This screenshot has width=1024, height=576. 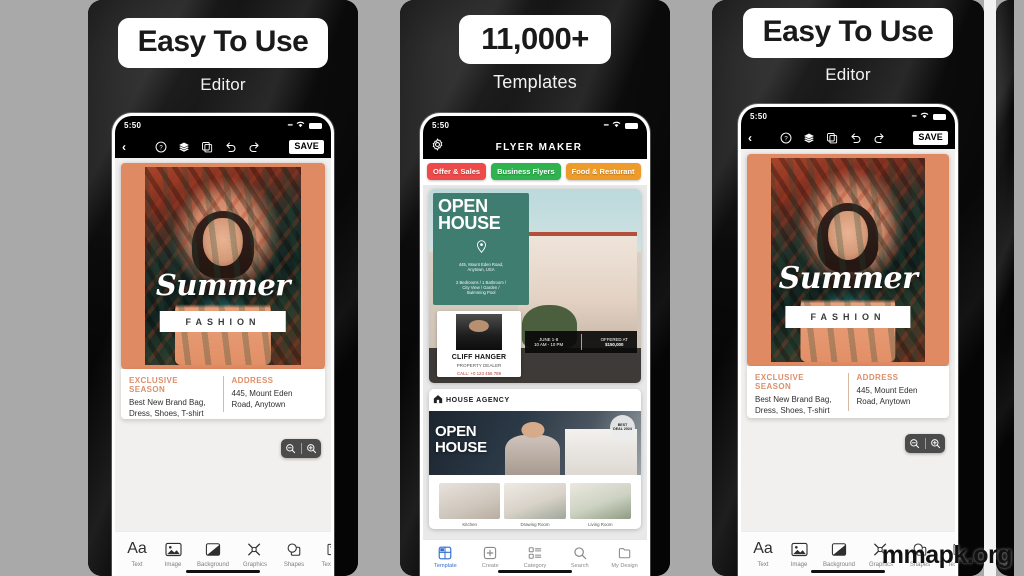 I want to click on info-column-address: ADDRESS 445, Mount Eden Road, Anytown, so click(x=274, y=394).